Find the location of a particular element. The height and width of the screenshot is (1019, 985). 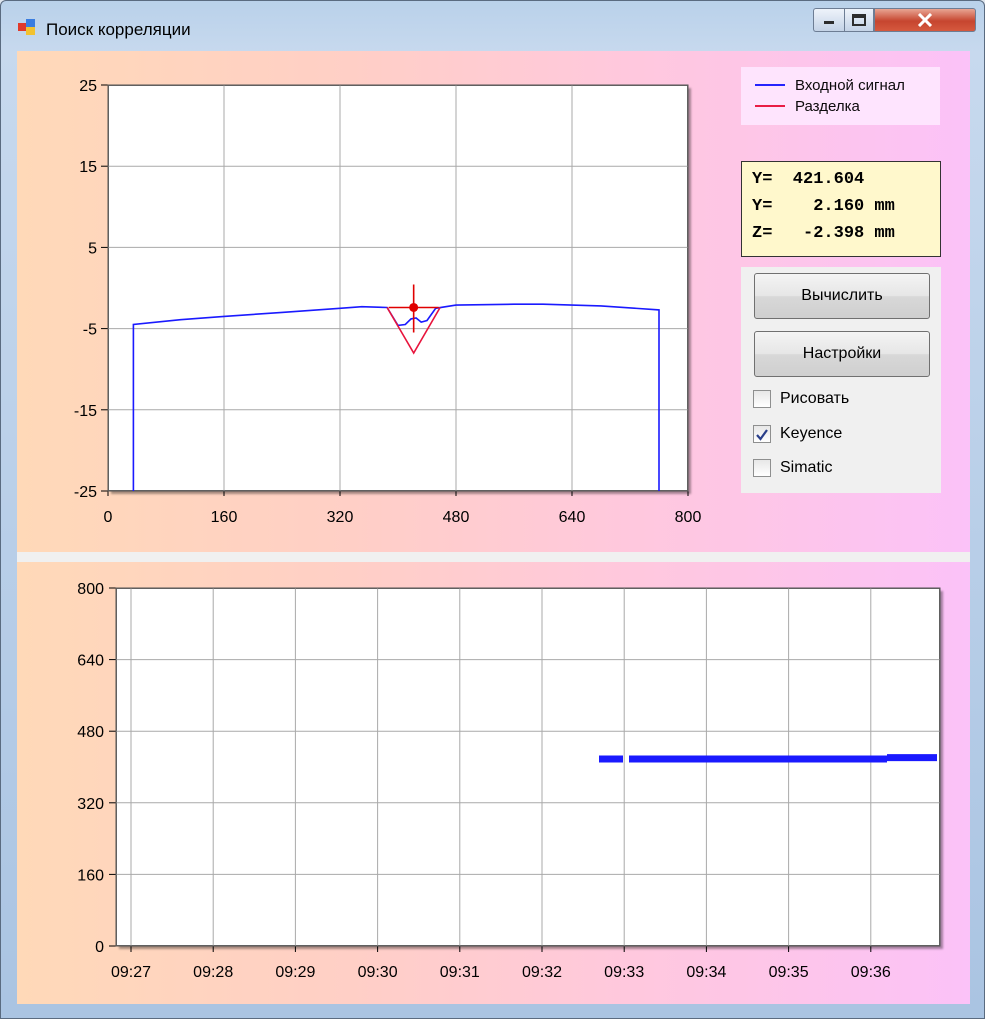

keyence-checkbox: Keyence is located at coordinates (797, 434).